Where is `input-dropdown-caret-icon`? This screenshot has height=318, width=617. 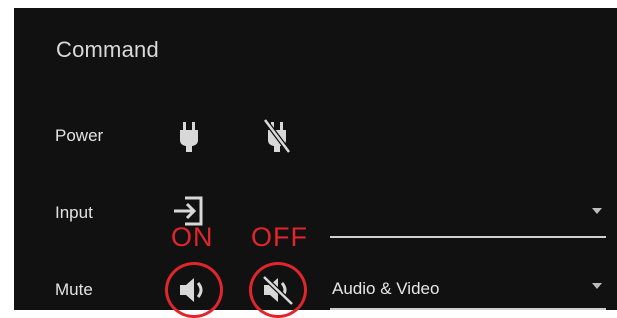 input-dropdown-caret-icon is located at coordinates (597, 211).